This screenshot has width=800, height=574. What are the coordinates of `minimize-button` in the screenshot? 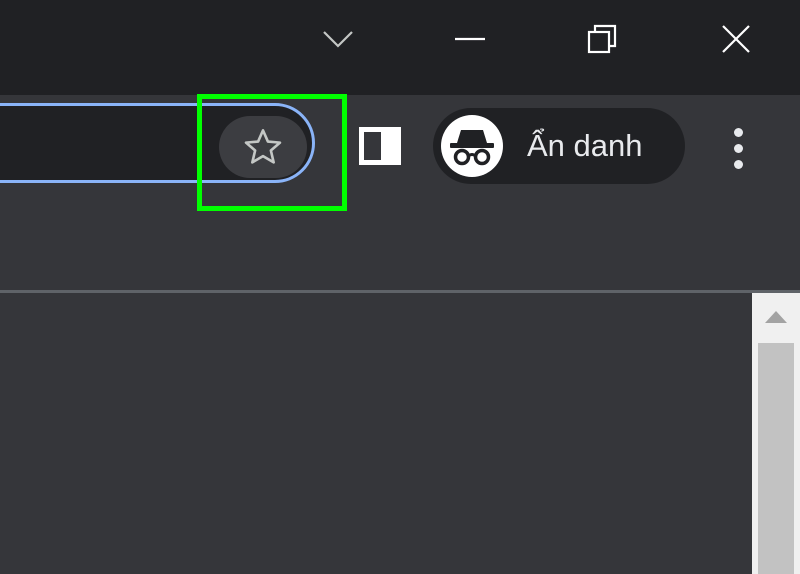 It's located at (470, 39).